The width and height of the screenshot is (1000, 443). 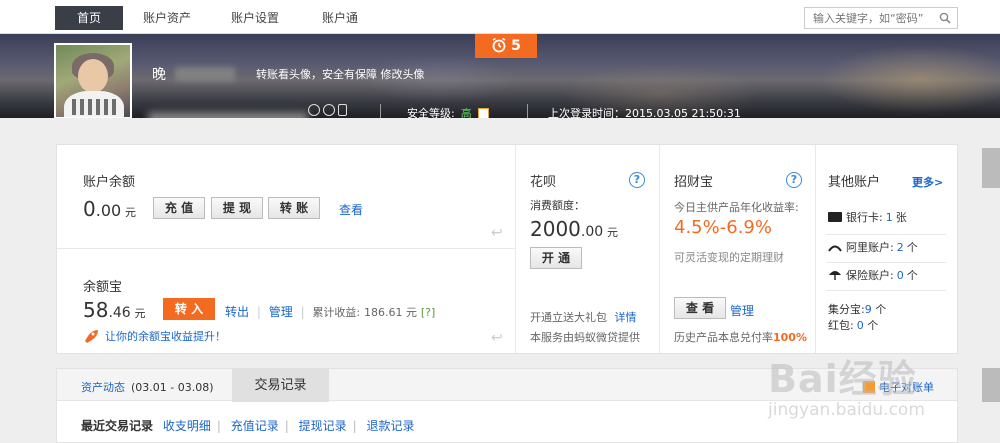 I want to click on hongbao-unit: 个, so click(x=873, y=325).